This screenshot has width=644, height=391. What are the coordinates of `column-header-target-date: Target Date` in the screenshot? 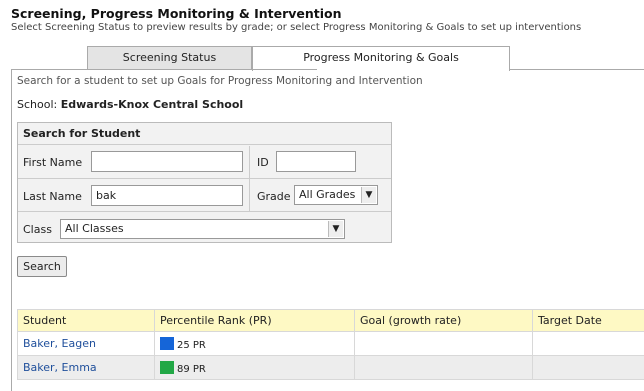 It's located at (588, 320).